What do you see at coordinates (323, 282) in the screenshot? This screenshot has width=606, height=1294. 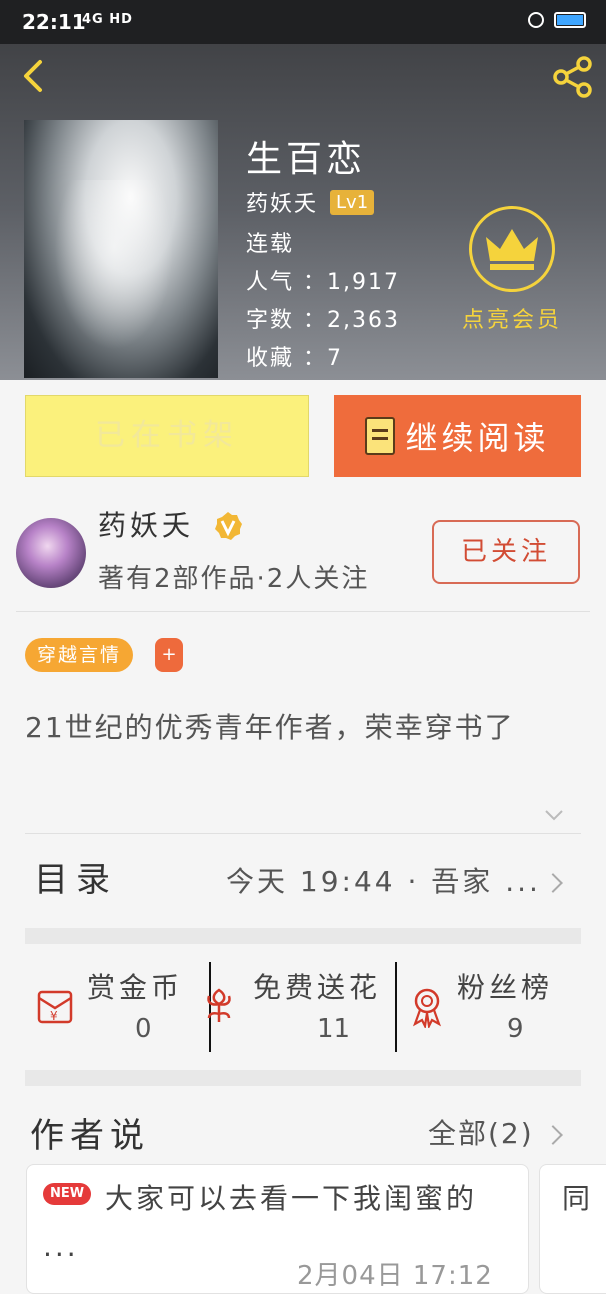 I see `popularity: 人气 ：1,917` at bounding box center [323, 282].